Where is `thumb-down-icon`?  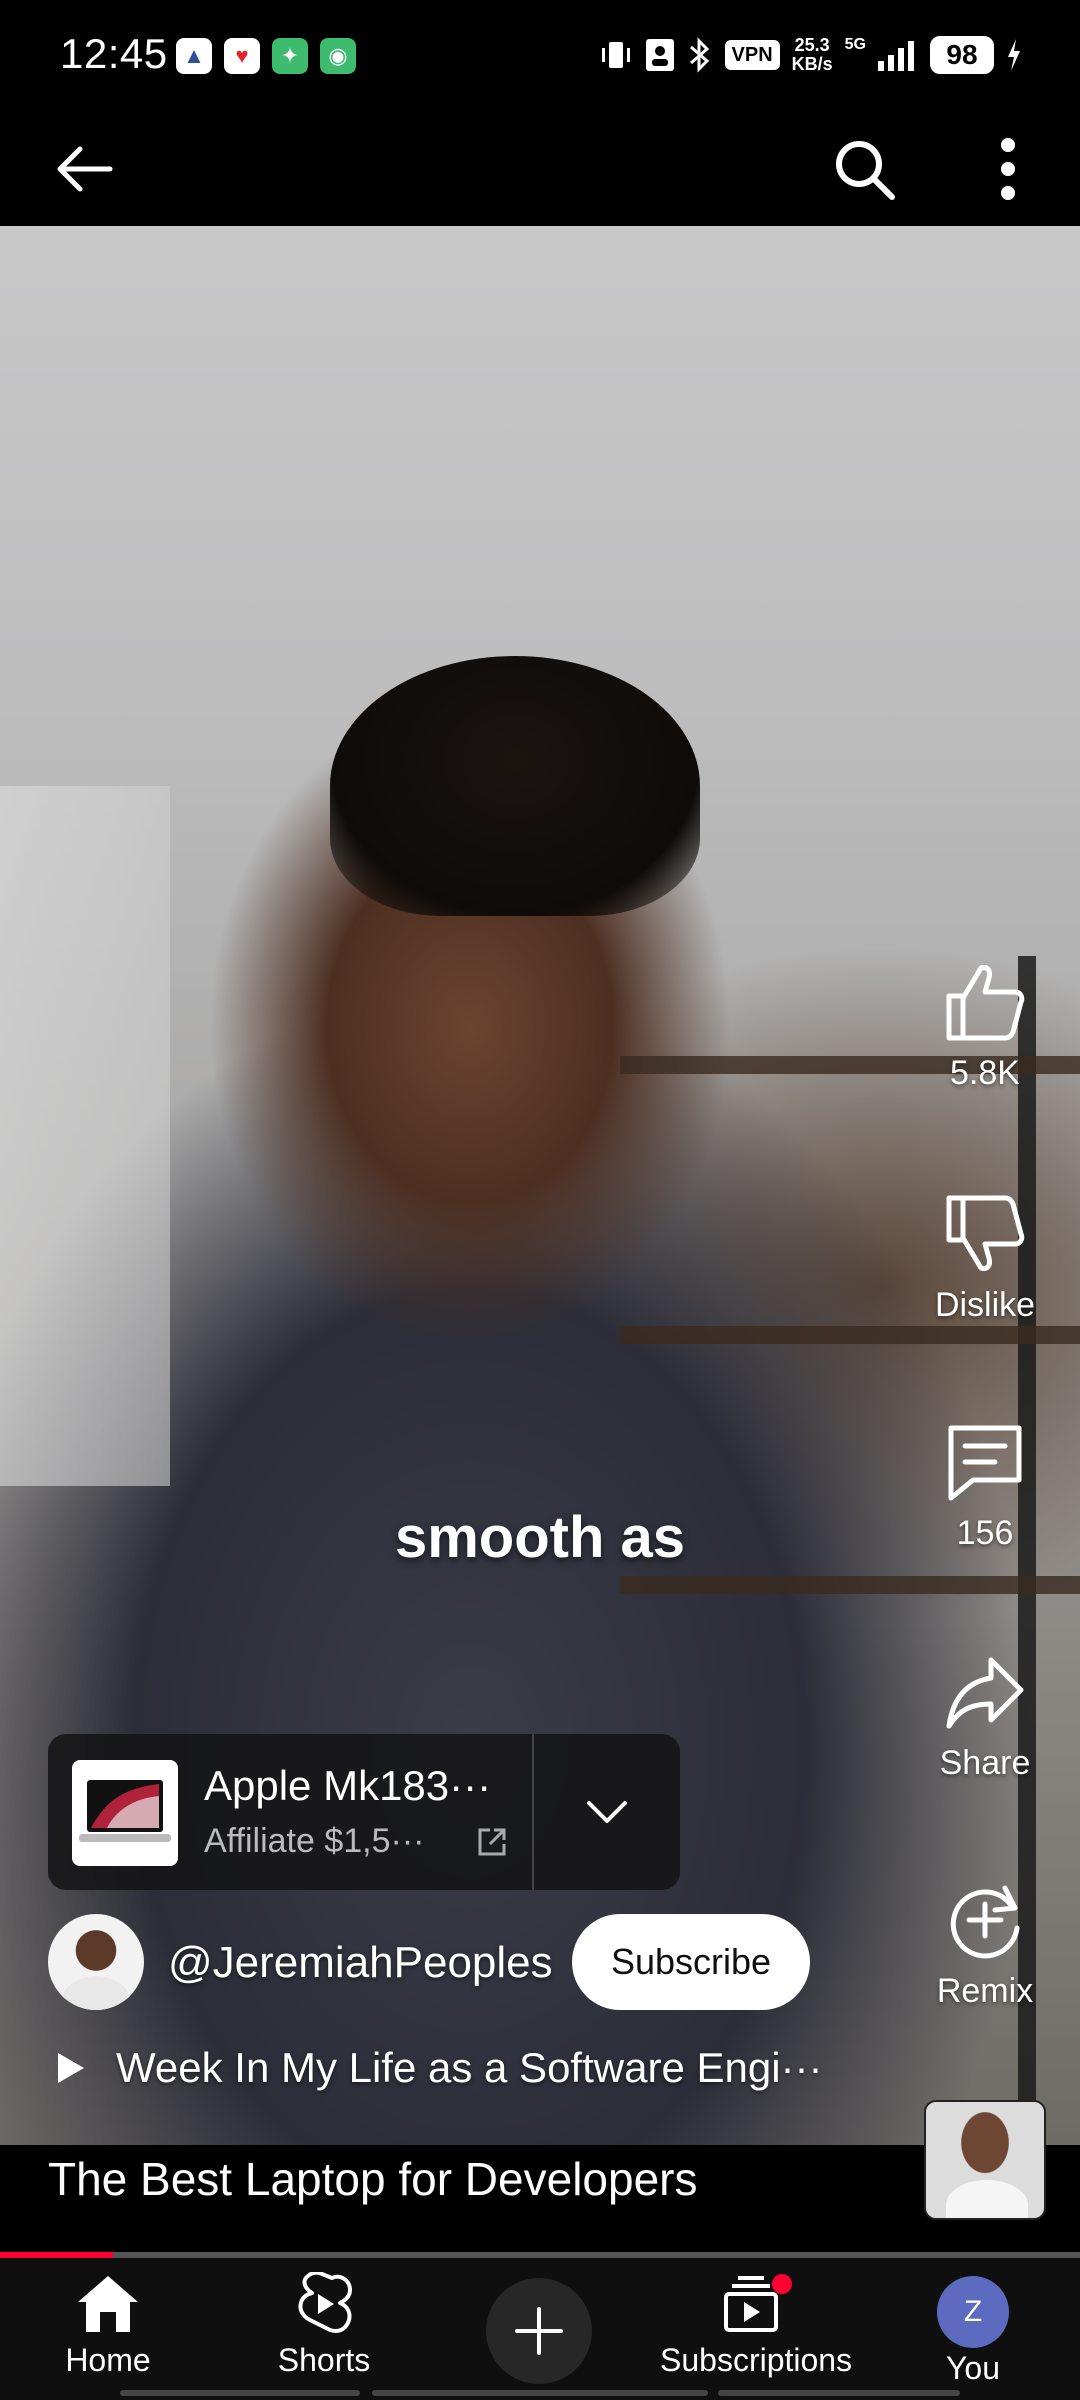
thumb-down-icon is located at coordinates (985, 1233).